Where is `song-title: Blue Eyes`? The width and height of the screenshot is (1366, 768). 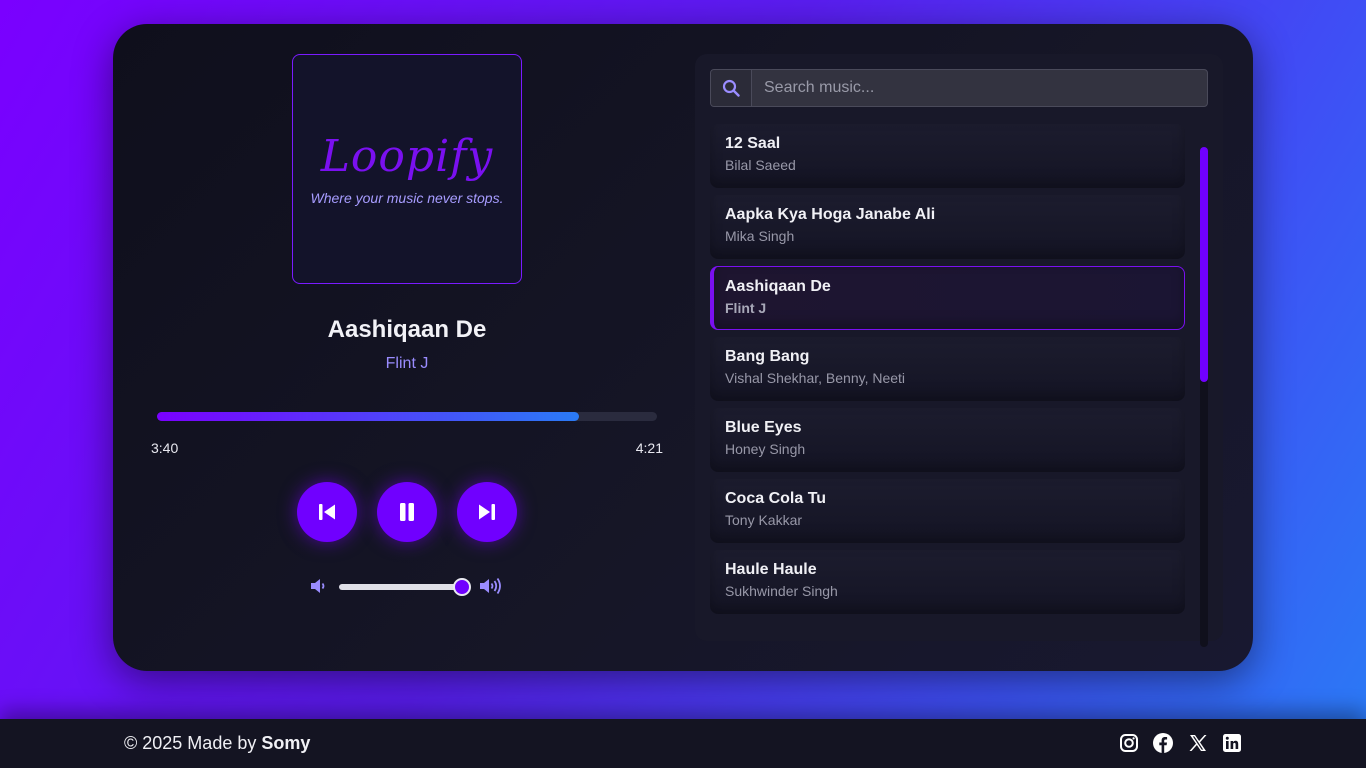
song-title: Blue Eyes is located at coordinates (763, 427).